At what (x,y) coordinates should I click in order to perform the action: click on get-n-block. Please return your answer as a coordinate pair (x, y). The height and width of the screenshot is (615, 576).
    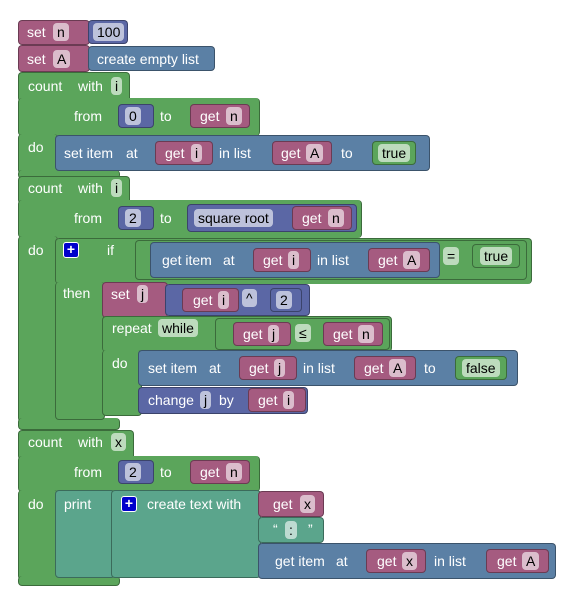
    Looking at the image, I should click on (353, 334).